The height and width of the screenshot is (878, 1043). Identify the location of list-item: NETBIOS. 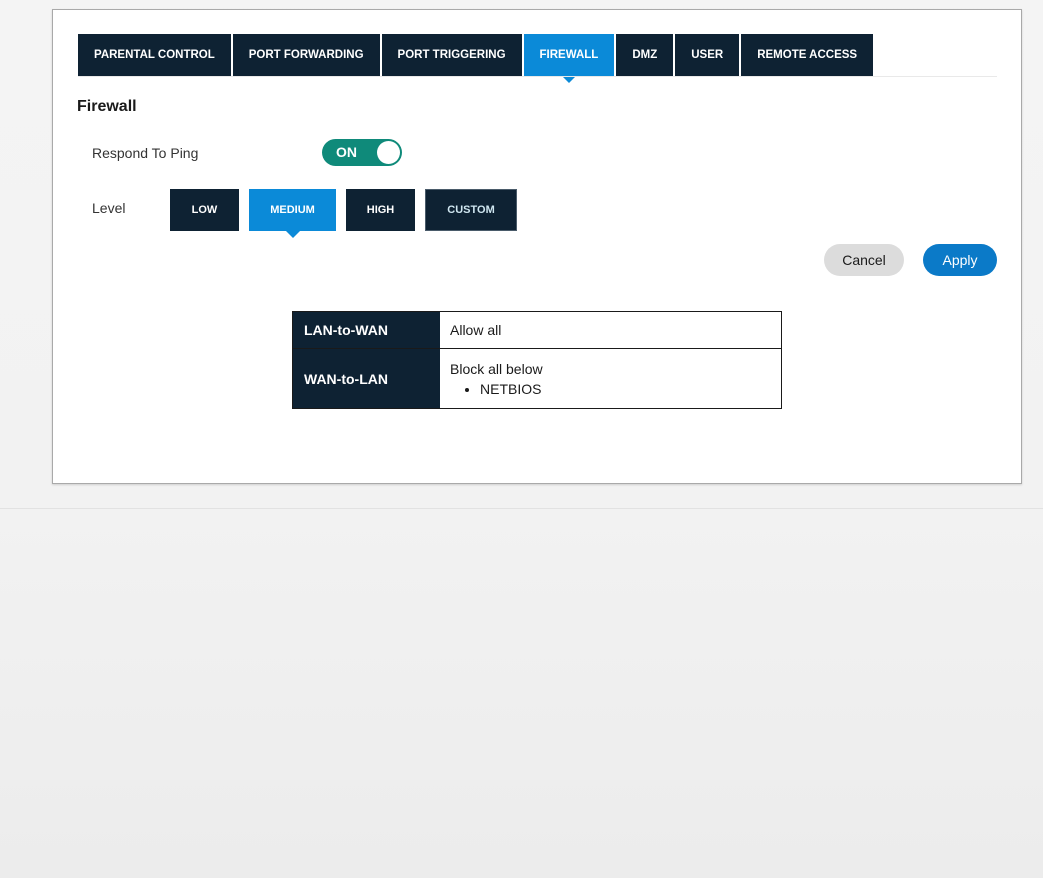
(625, 389).